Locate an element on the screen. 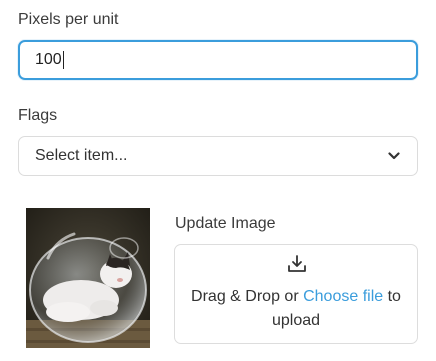 The height and width of the screenshot is (361, 436). update-image-label: Update Image is located at coordinates (225, 223).